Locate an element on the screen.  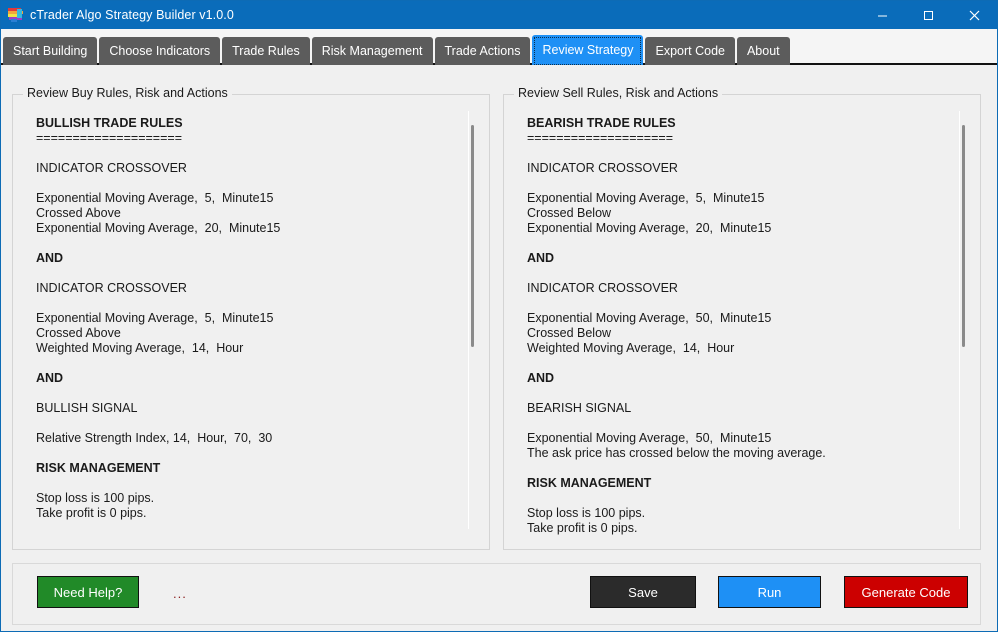
window-controls is located at coordinates (928, 15).